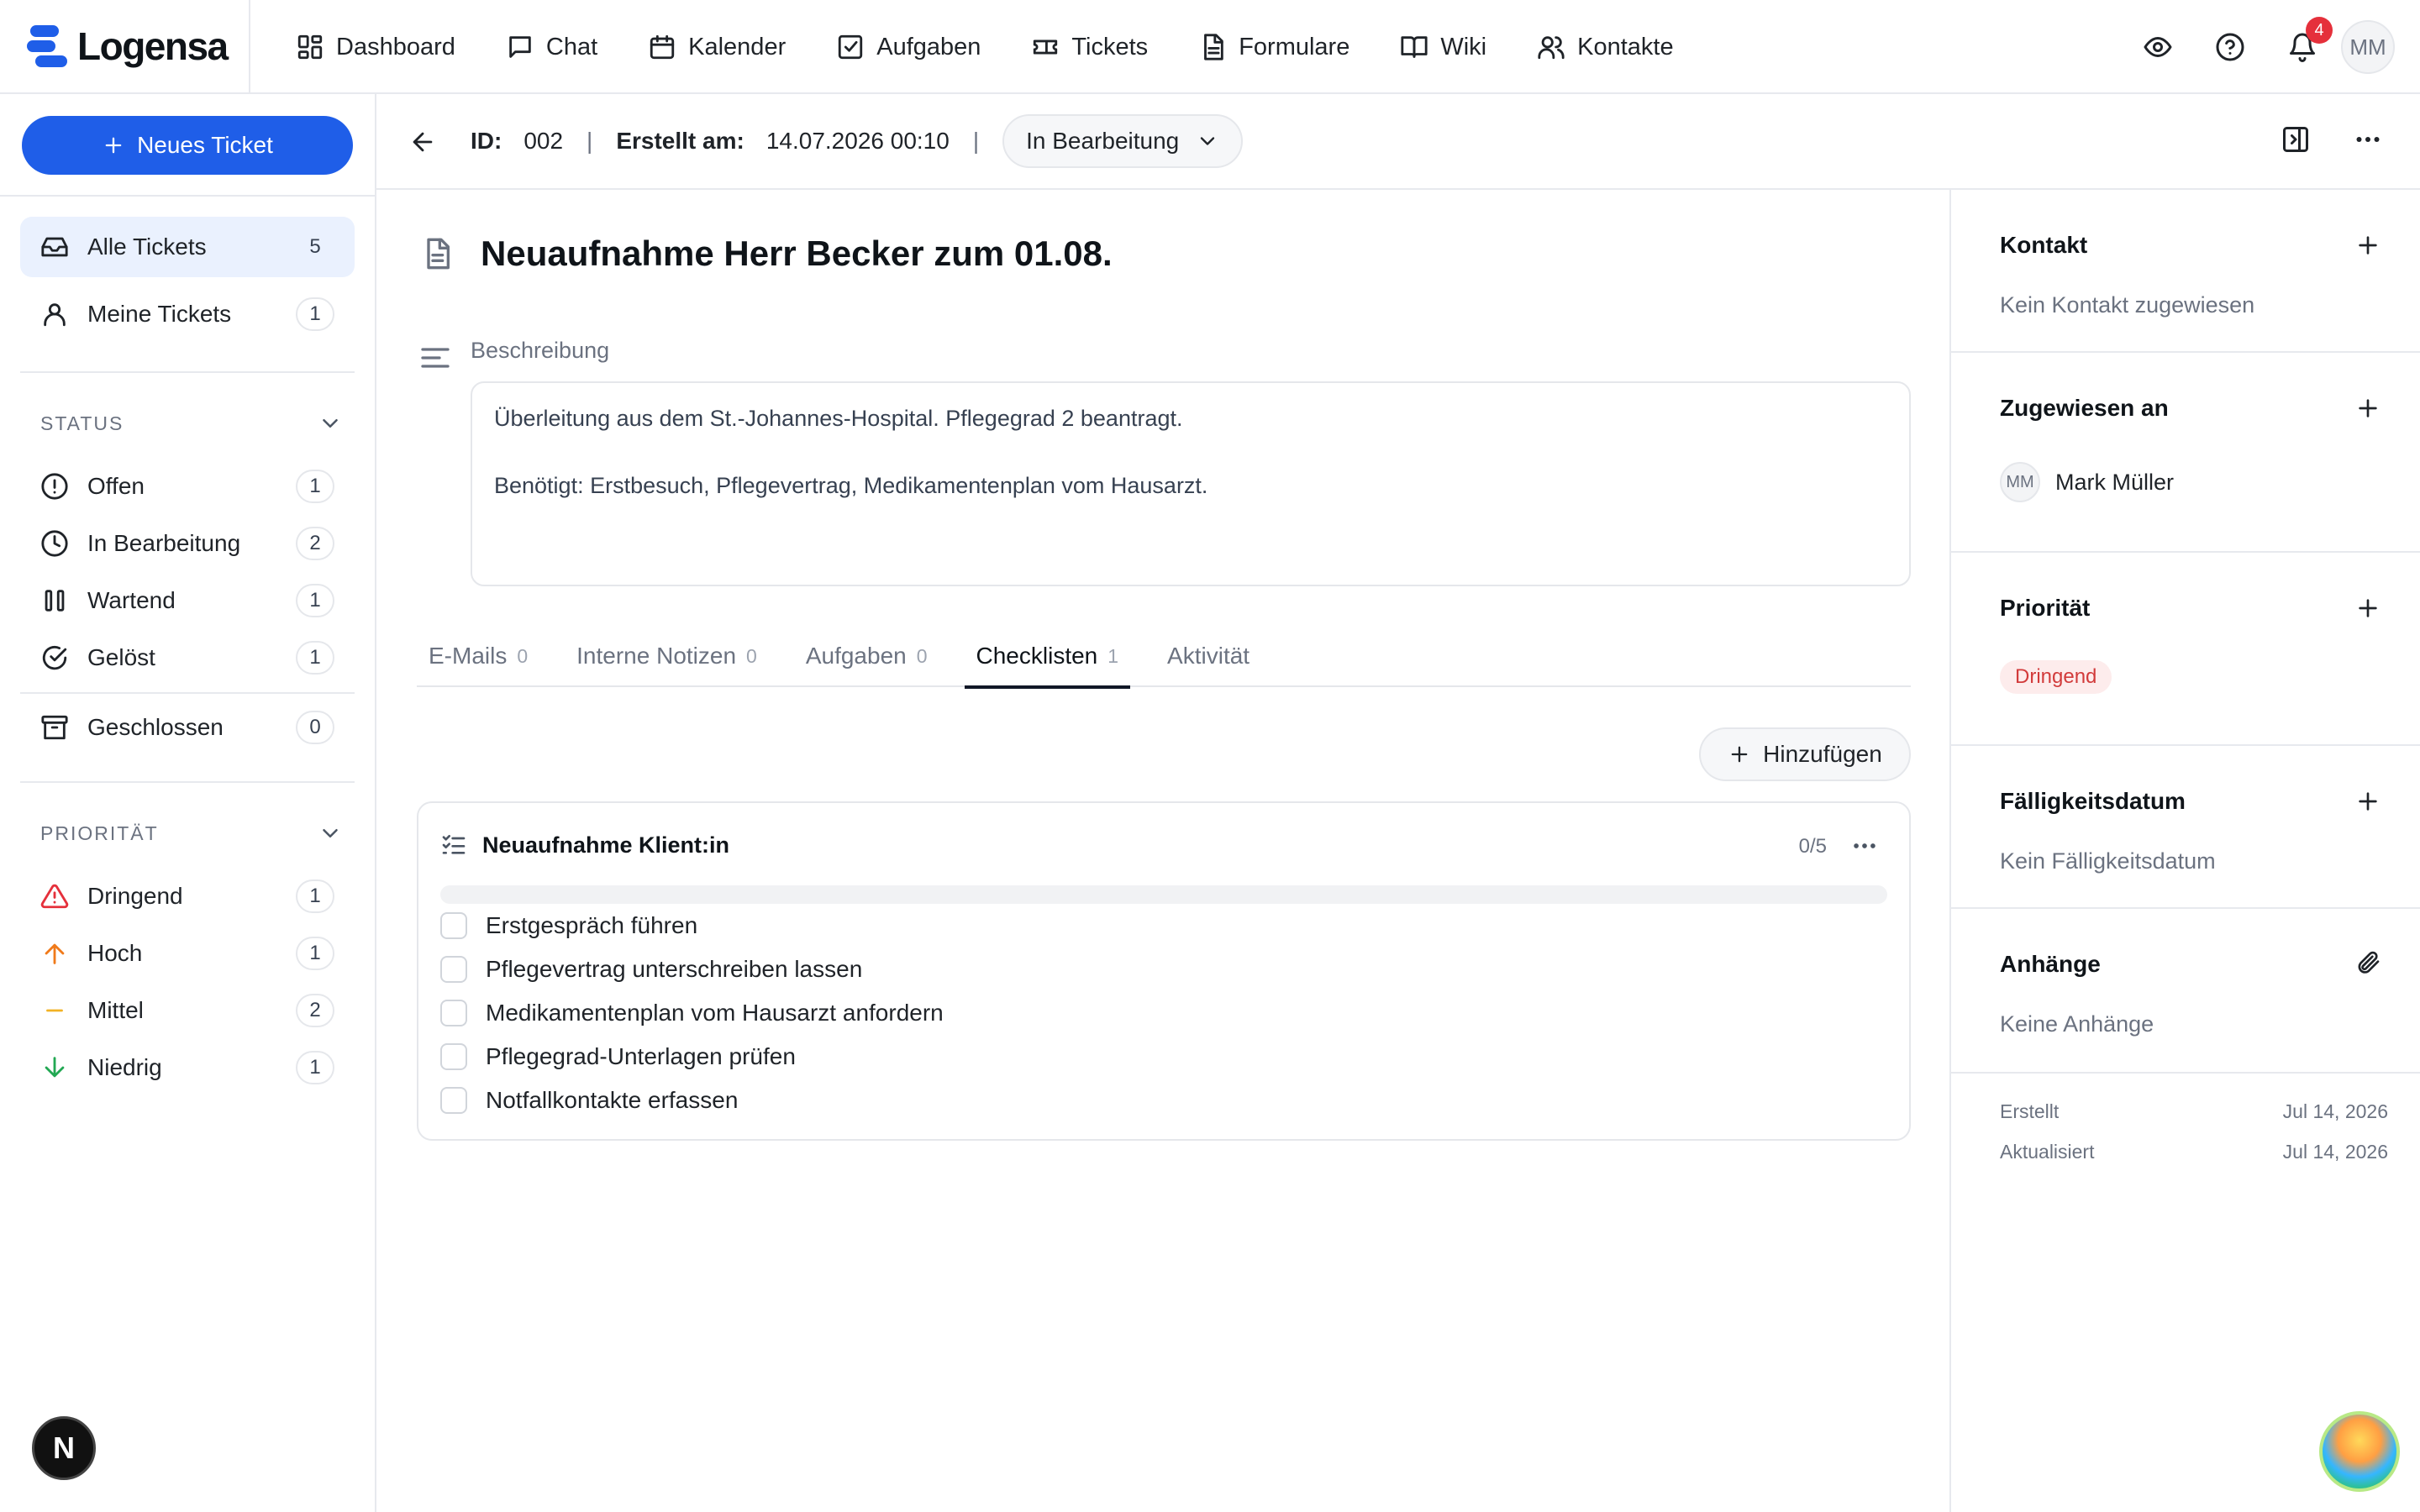  What do you see at coordinates (2045, 608) in the screenshot?
I see `section-title: Priorität` at bounding box center [2045, 608].